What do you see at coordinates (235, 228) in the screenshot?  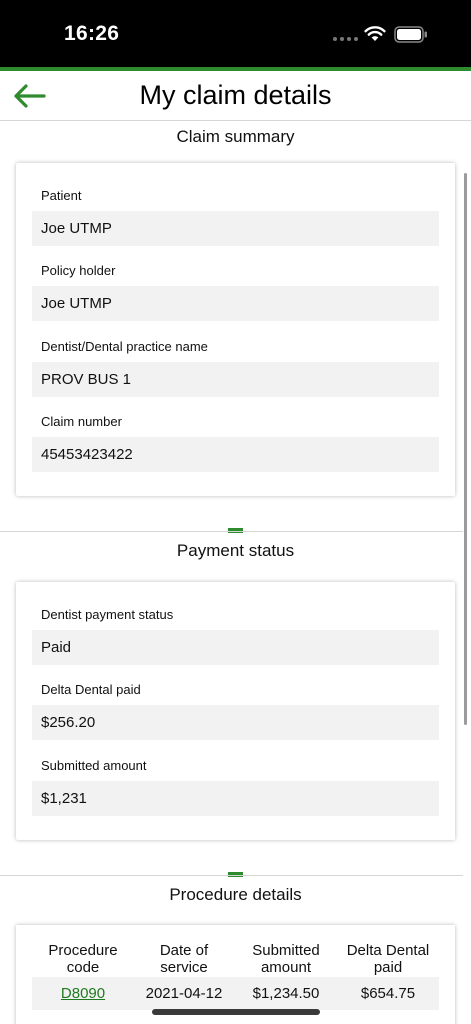 I see `patient-value: Joe UTMP` at bounding box center [235, 228].